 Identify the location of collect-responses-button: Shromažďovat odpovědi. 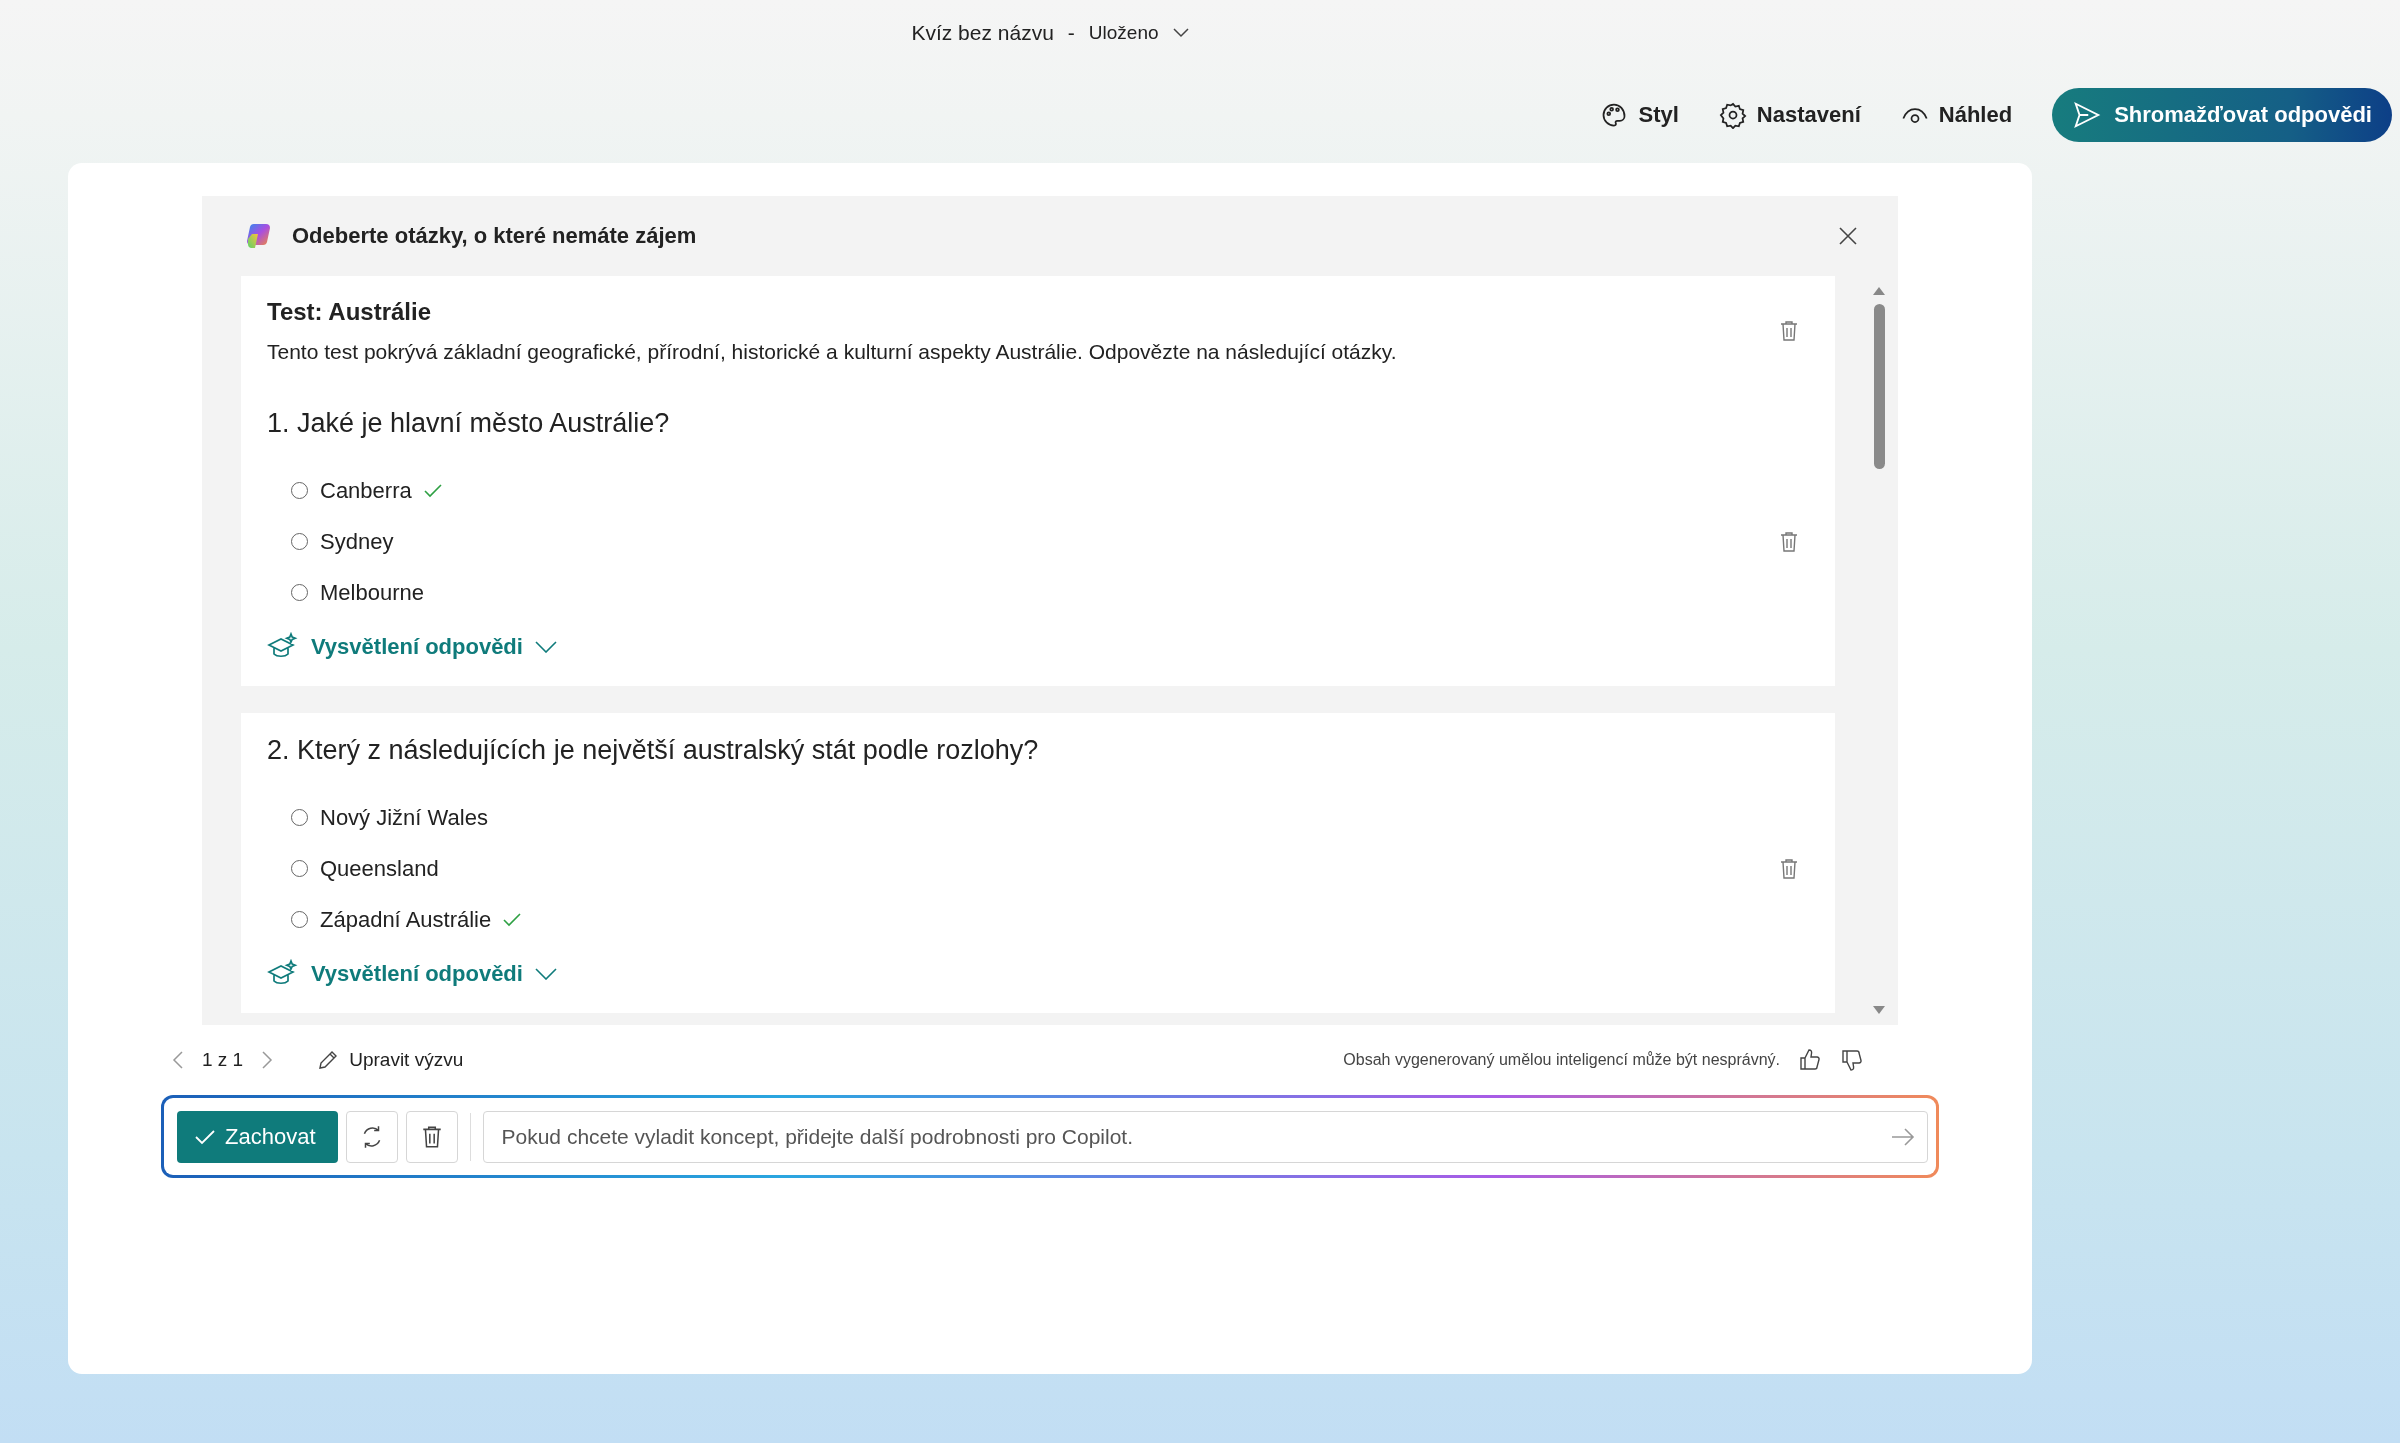
(2222, 114).